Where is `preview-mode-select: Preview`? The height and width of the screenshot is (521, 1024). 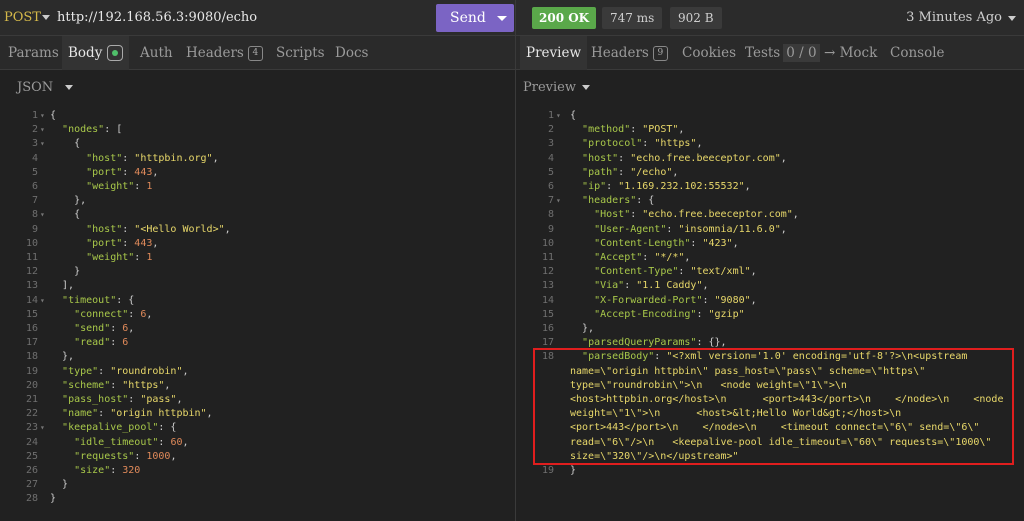
preview-mode-select: Preview is located at coordinates (556, 87).